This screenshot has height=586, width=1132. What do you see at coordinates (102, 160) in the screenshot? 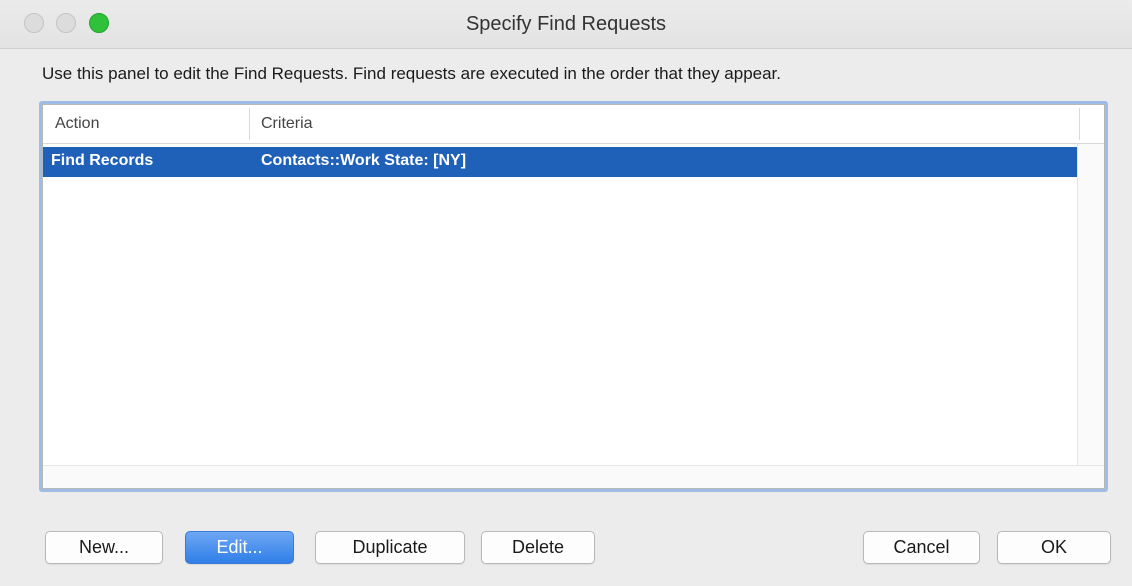
I see `row-action-cell: Find Records` at bounding box center [102, 160].